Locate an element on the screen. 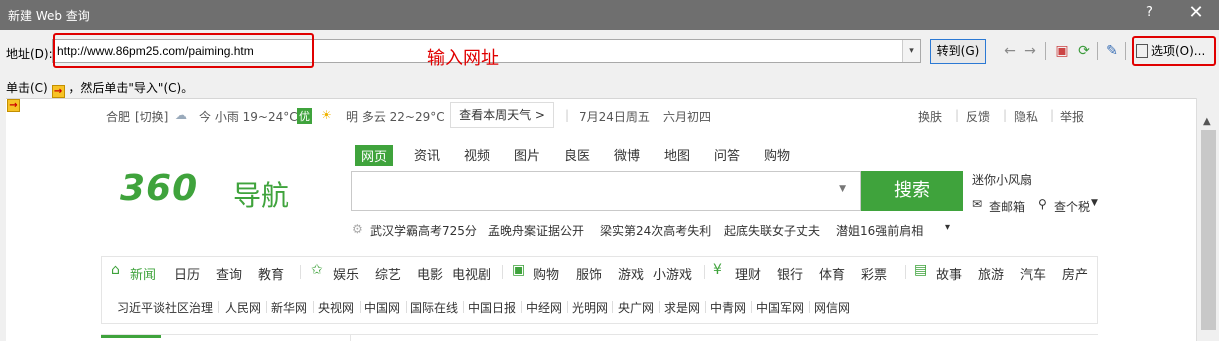 The image size is (1219, 341). scroll-thumb is located at coordinates (1208, 230).